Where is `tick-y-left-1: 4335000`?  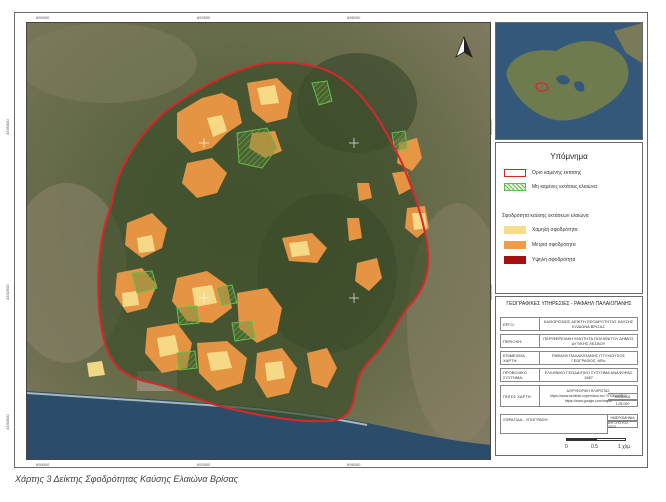
tick-y-left-1: 4335000 is located at coordinates (7, 127).